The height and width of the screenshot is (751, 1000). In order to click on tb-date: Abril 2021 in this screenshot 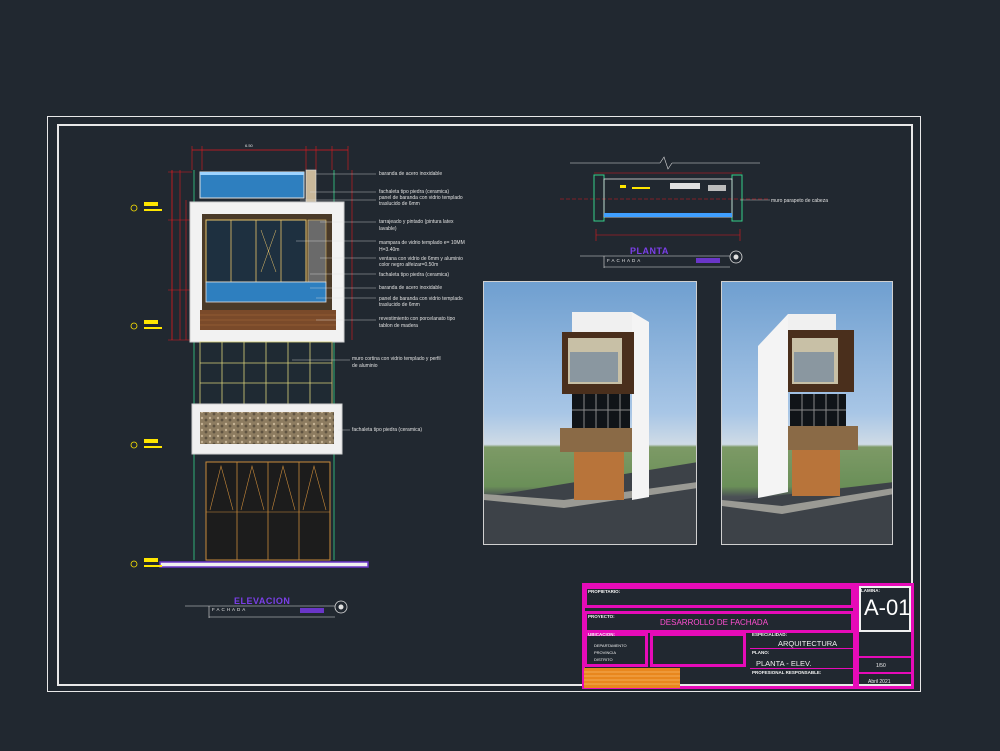, I will do `click(879, 682)`.